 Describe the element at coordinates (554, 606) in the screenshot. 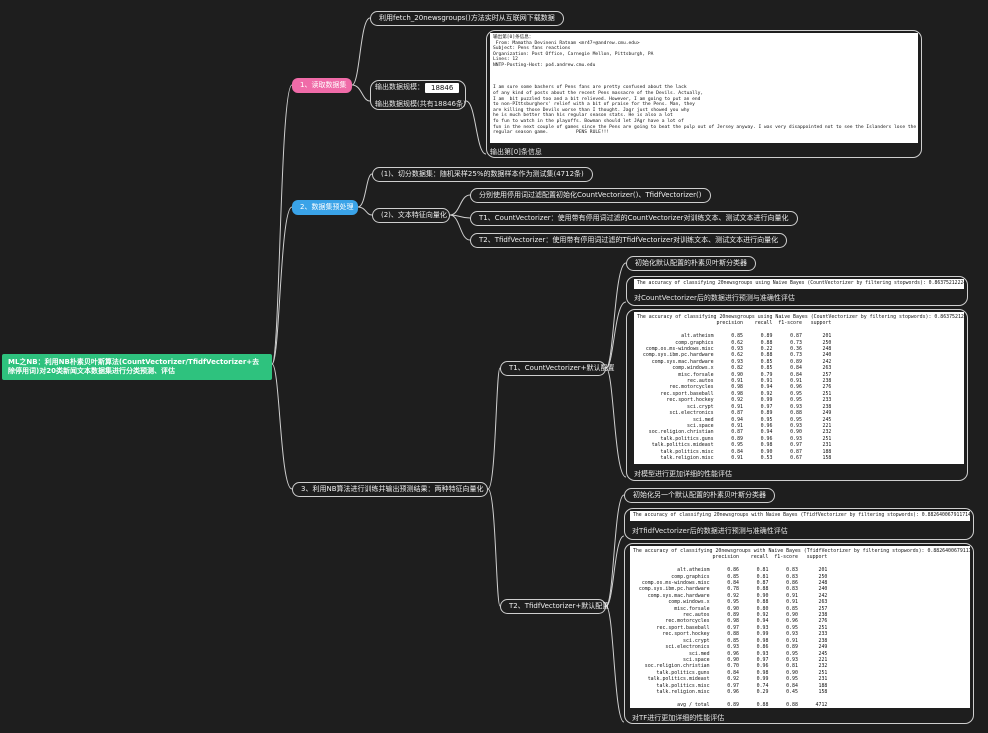

I see `tfidf-nb-node: T2、TfidfVectorizer+默认配置` at that location.